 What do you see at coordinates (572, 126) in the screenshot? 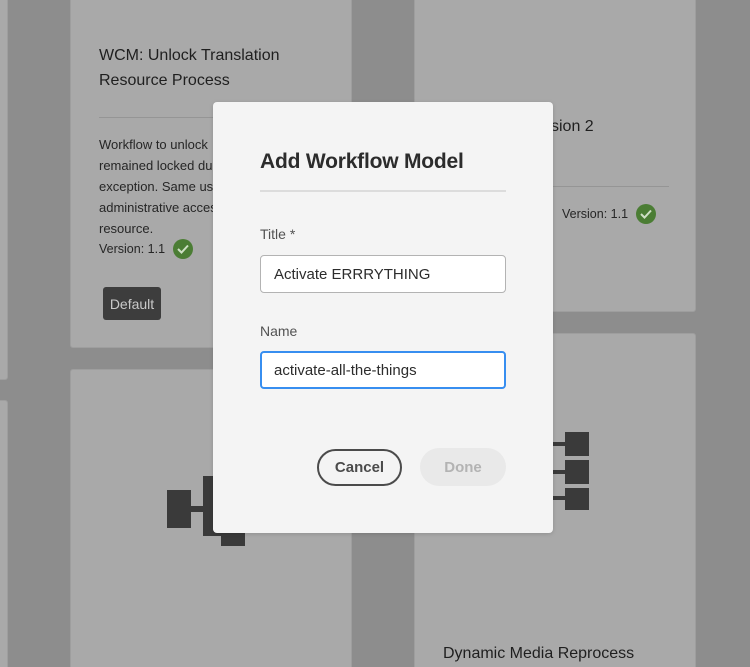
I see `card-title: sion 2` at bounding box center [572, 126].